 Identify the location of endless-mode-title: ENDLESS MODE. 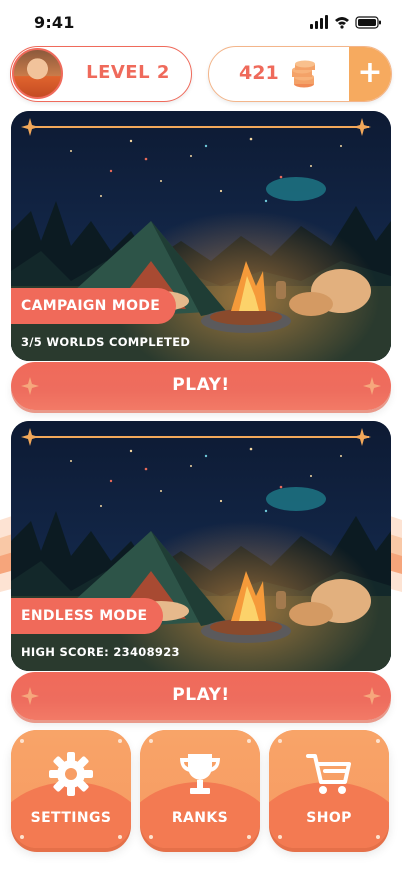
(87, 616).